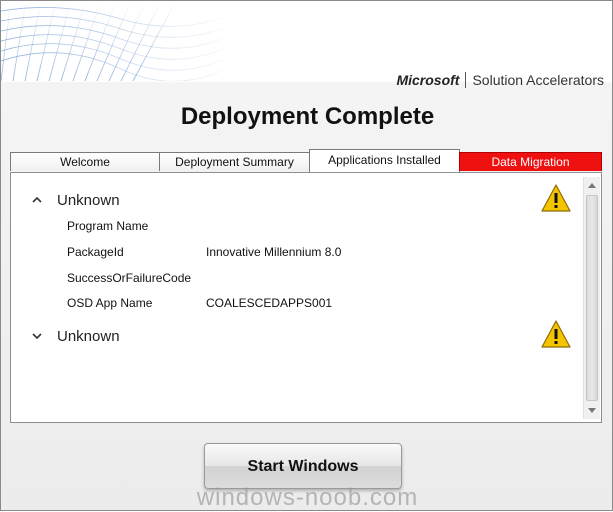  Describe the element at coordinates (37, 336) in the screenshot. I see `chevron-down-icon` at that location.